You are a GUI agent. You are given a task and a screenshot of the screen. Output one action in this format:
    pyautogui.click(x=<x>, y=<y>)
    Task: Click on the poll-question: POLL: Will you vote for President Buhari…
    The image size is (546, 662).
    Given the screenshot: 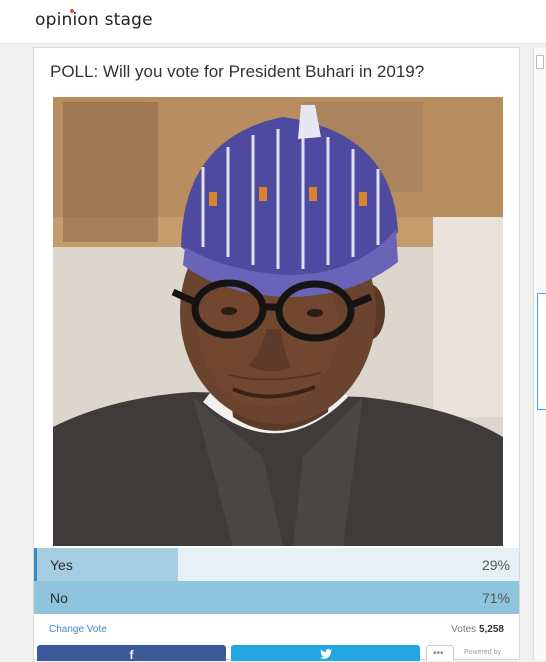 What is the action you would take?
    pyautogui.click(x=237, y=71)
    